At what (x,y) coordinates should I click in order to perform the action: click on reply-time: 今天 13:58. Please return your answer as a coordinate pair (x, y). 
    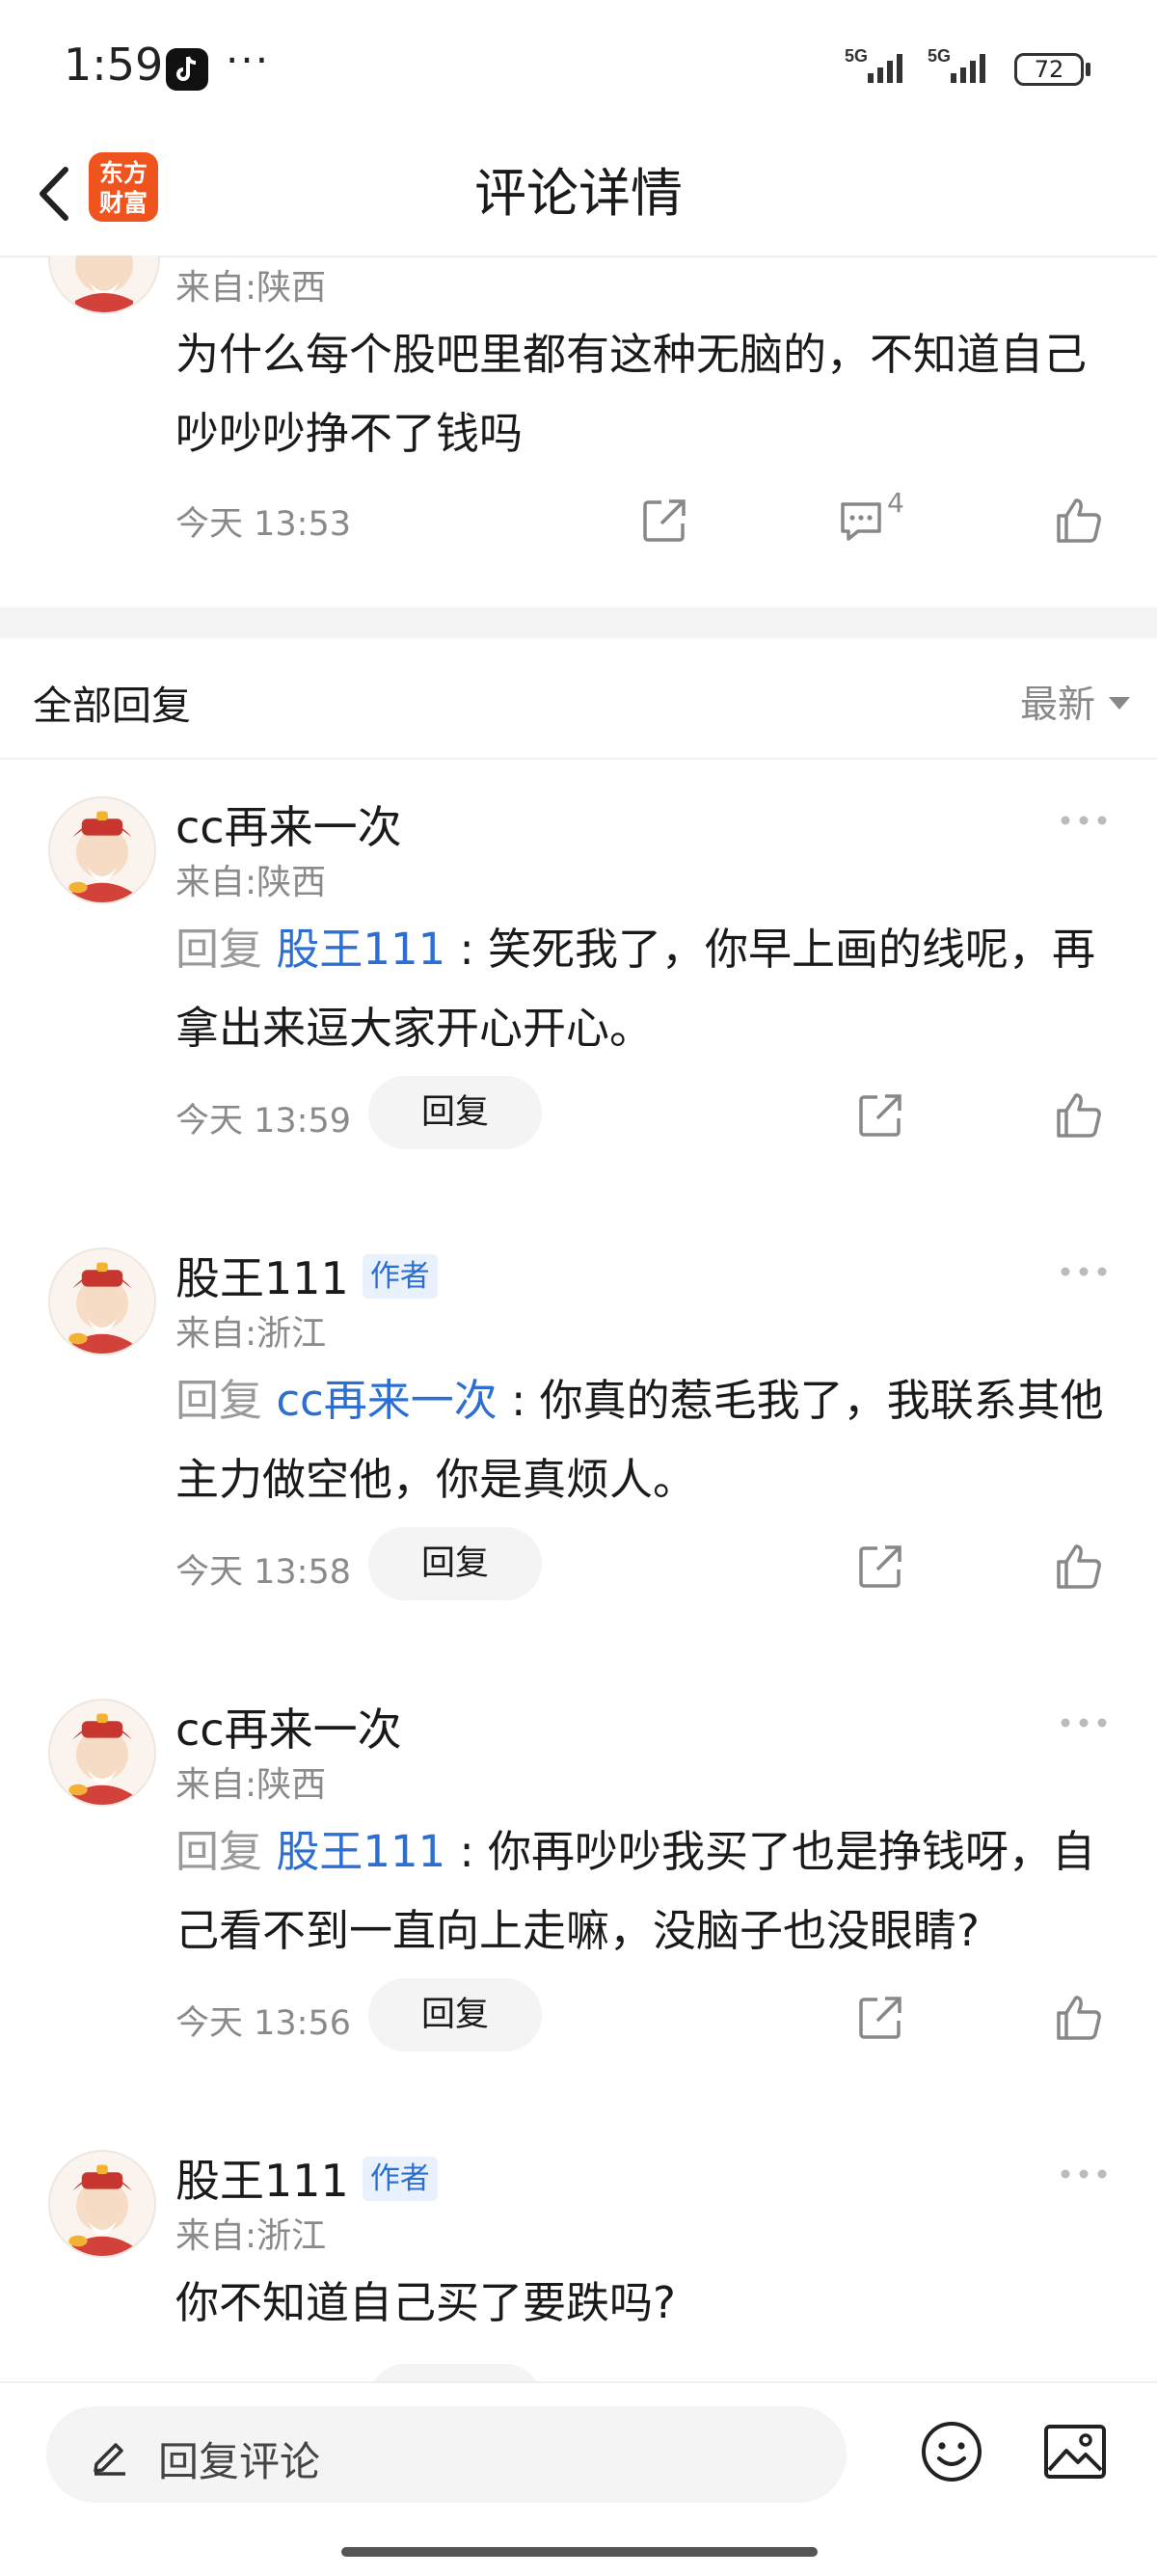
    Looking at the image, I should click on (263, 1573).